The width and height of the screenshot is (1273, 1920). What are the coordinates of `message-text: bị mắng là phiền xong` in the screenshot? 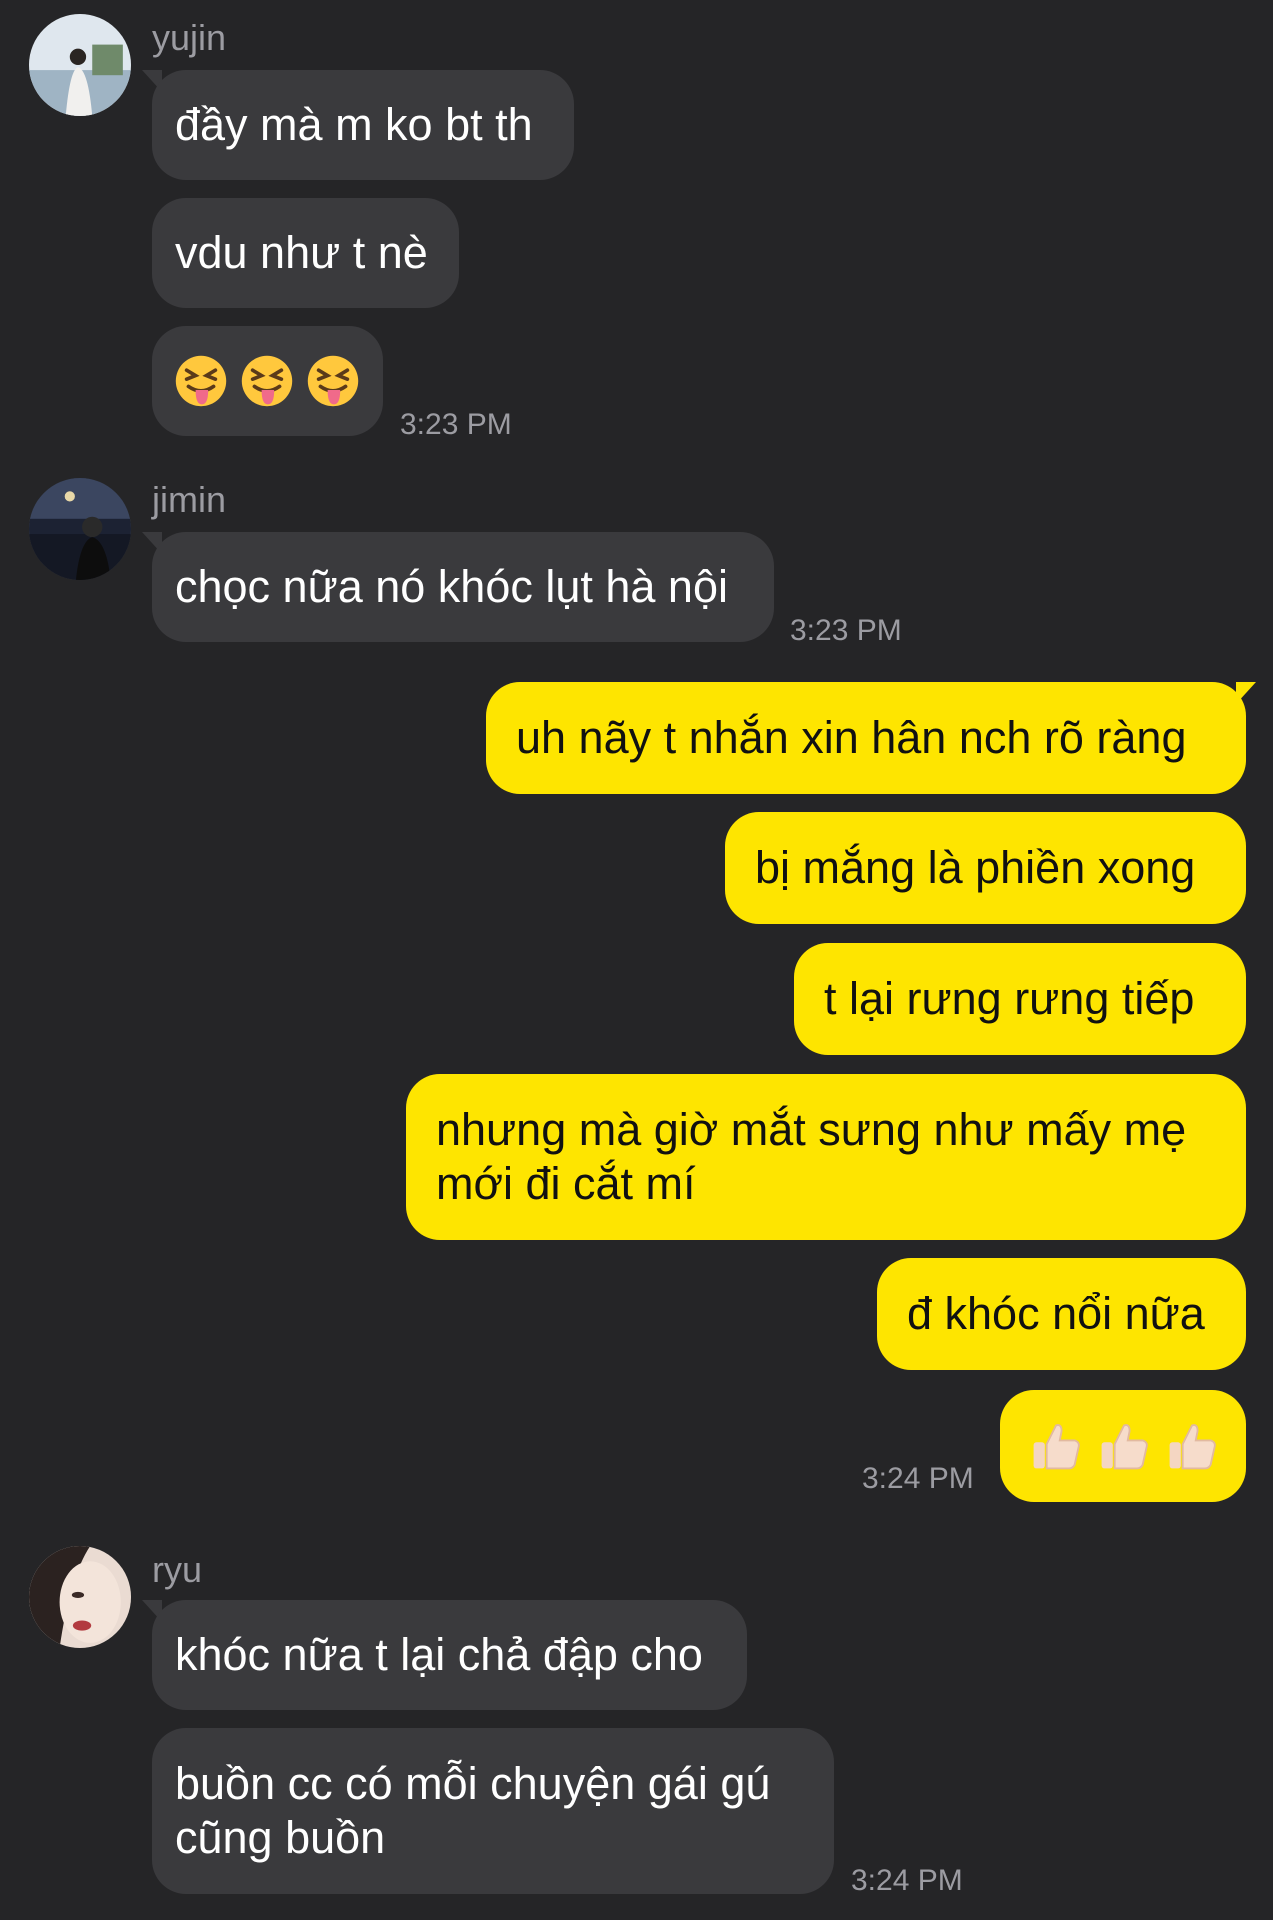 It's located at (975, 867).